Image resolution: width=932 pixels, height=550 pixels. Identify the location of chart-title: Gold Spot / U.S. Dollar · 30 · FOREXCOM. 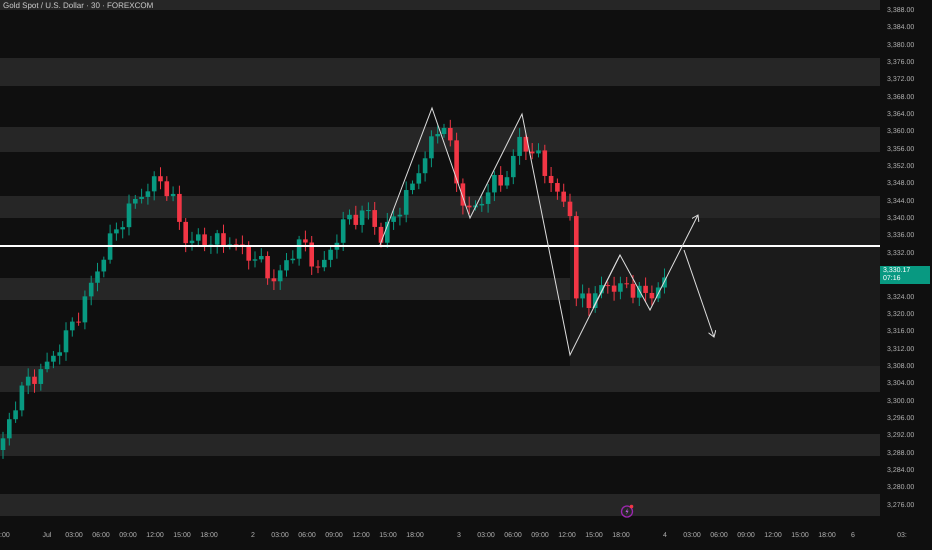
(78, 5).